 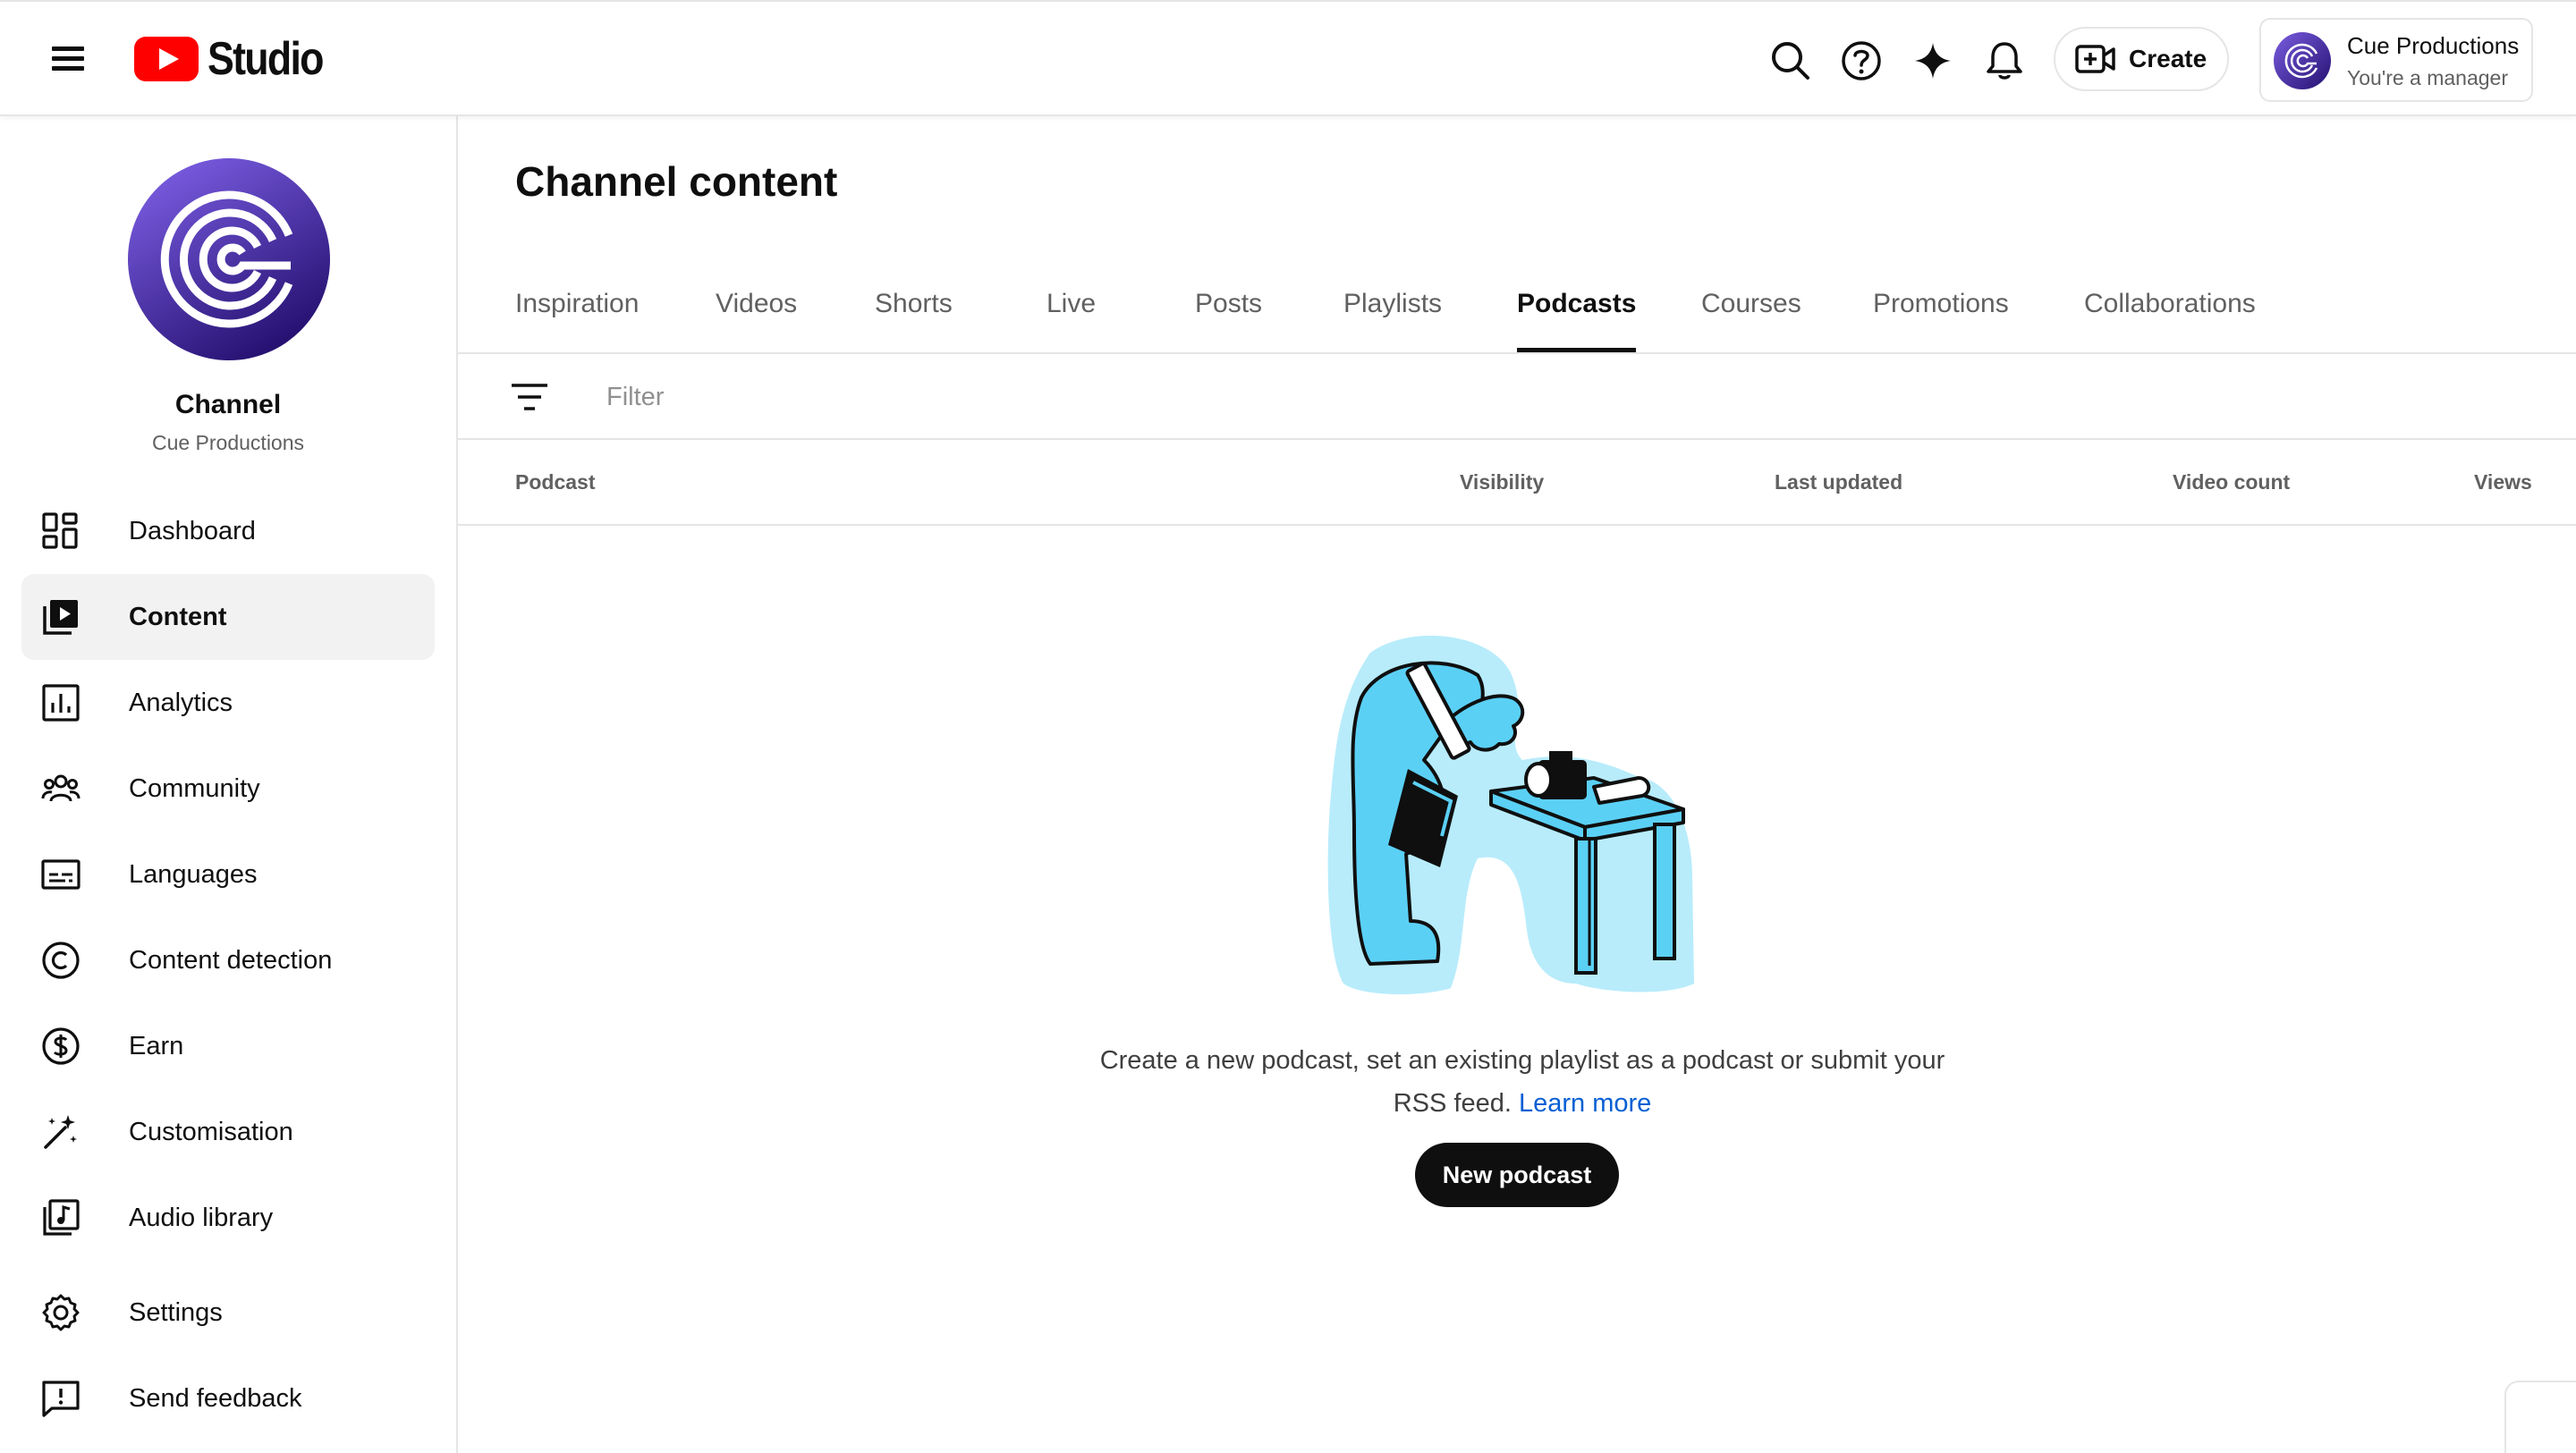 What do you see at coordinates (2396, 60) in the screenshot?
I see `account-switcher: Cue Productions You're a manager` at bounding box center [2396, 60].